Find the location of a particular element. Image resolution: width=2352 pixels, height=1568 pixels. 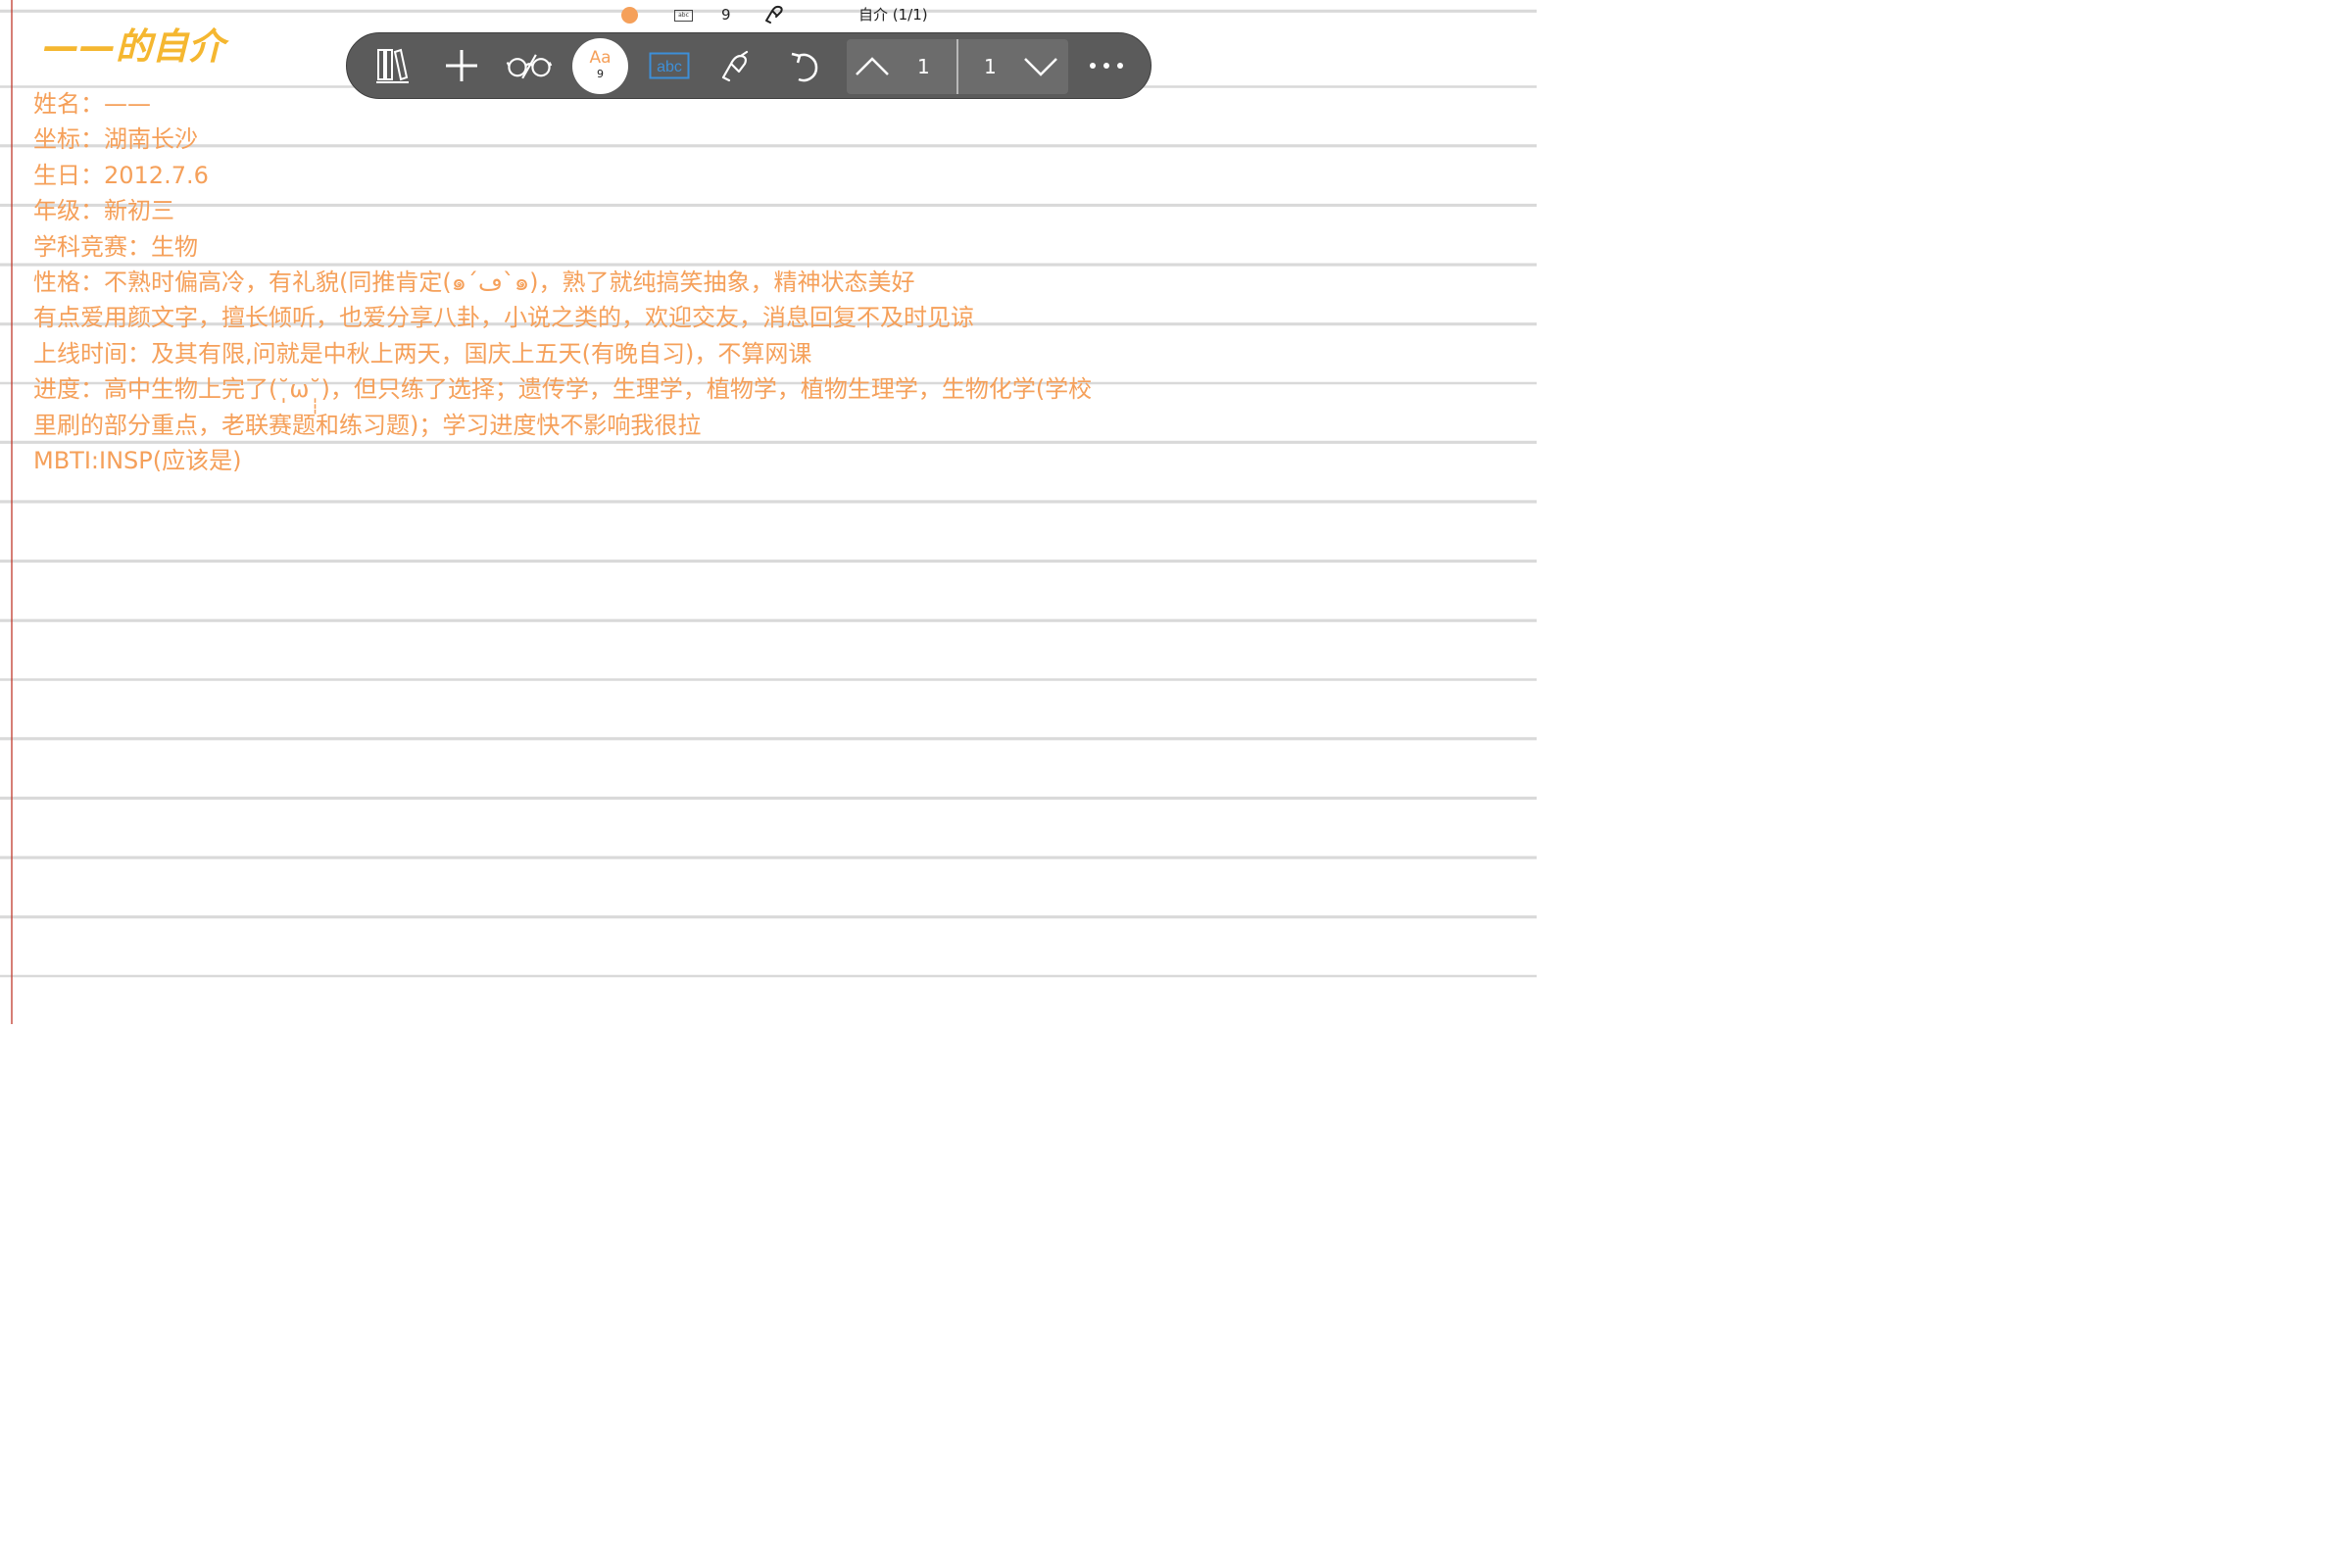

more-button is located at coordinates (1106, 65).